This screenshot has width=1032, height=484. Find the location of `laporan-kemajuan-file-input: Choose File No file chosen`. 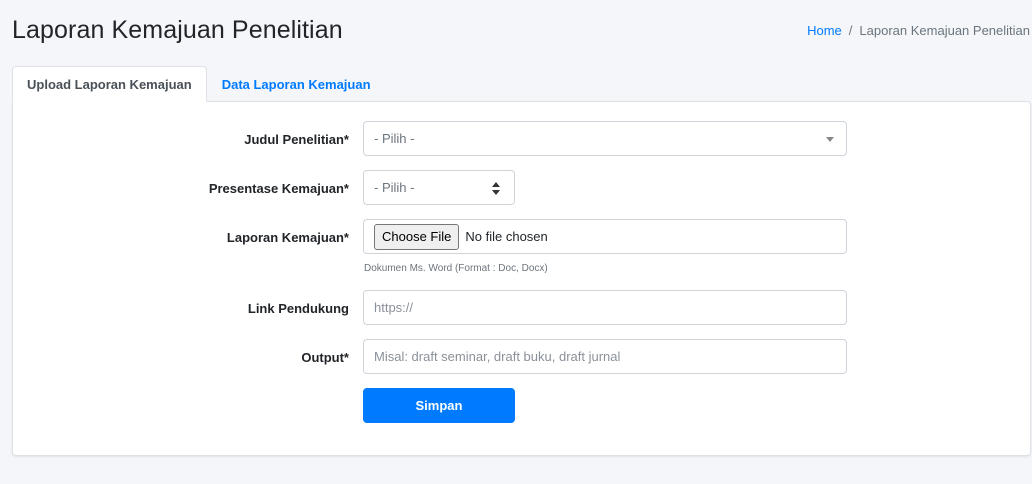

laporan-kemajuan-file-input: Choose File No file chosen is located at coordinates (605, 236).